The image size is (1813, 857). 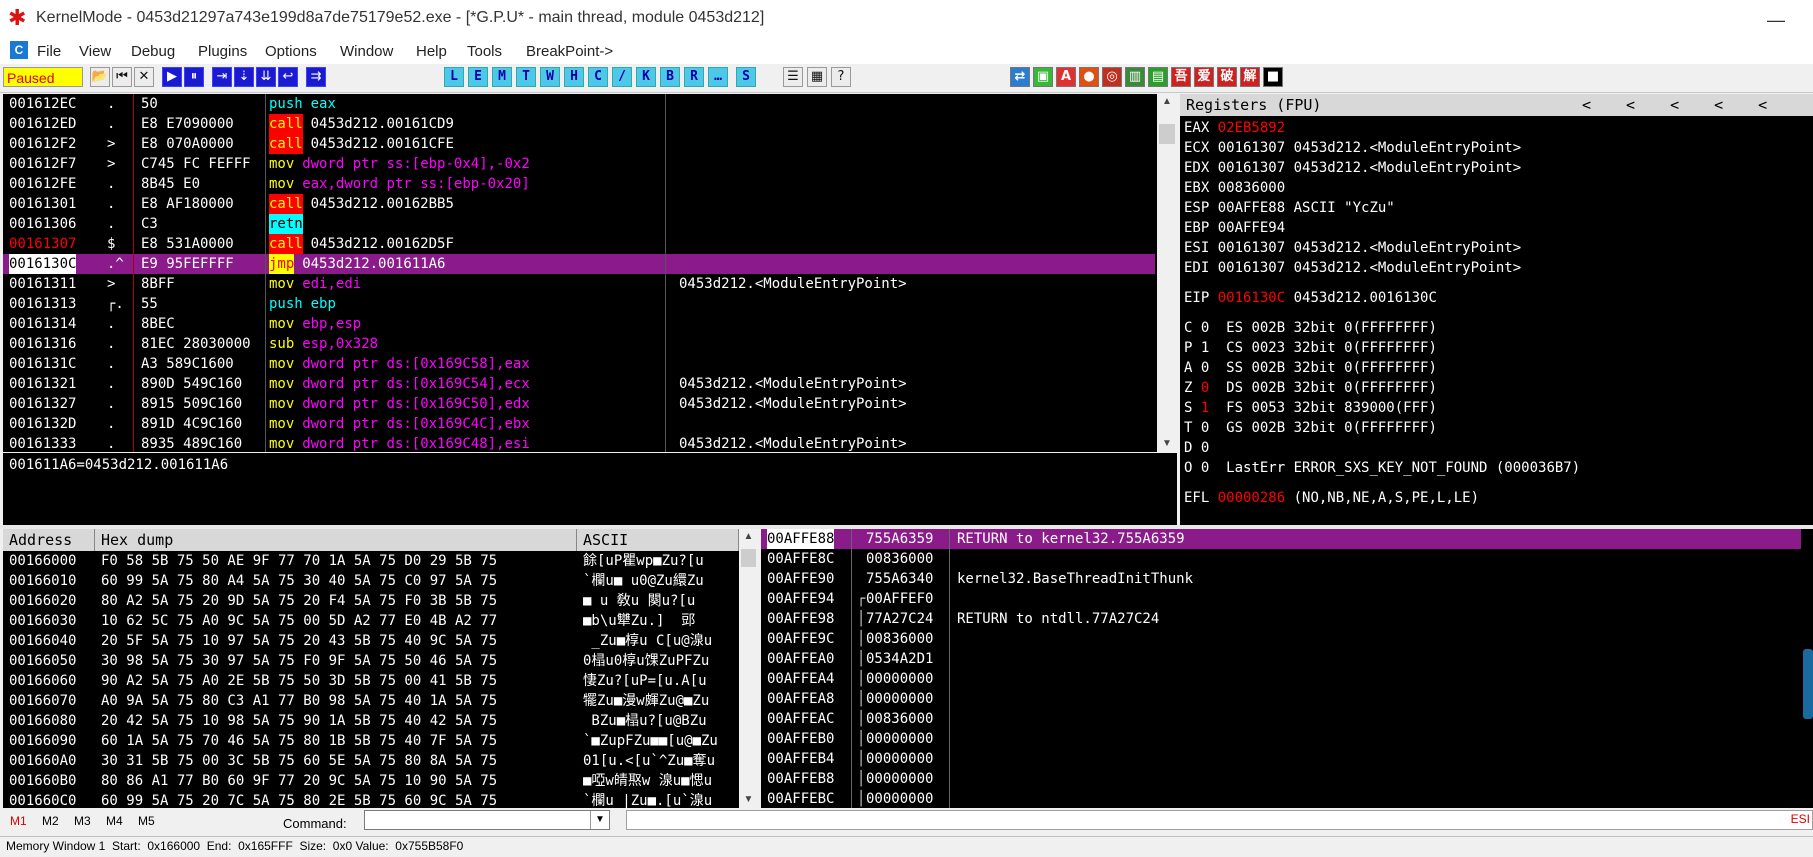 I want to click on stack-row: 00AFFEB4 │ 00000000, so click(x=1281, y=759).